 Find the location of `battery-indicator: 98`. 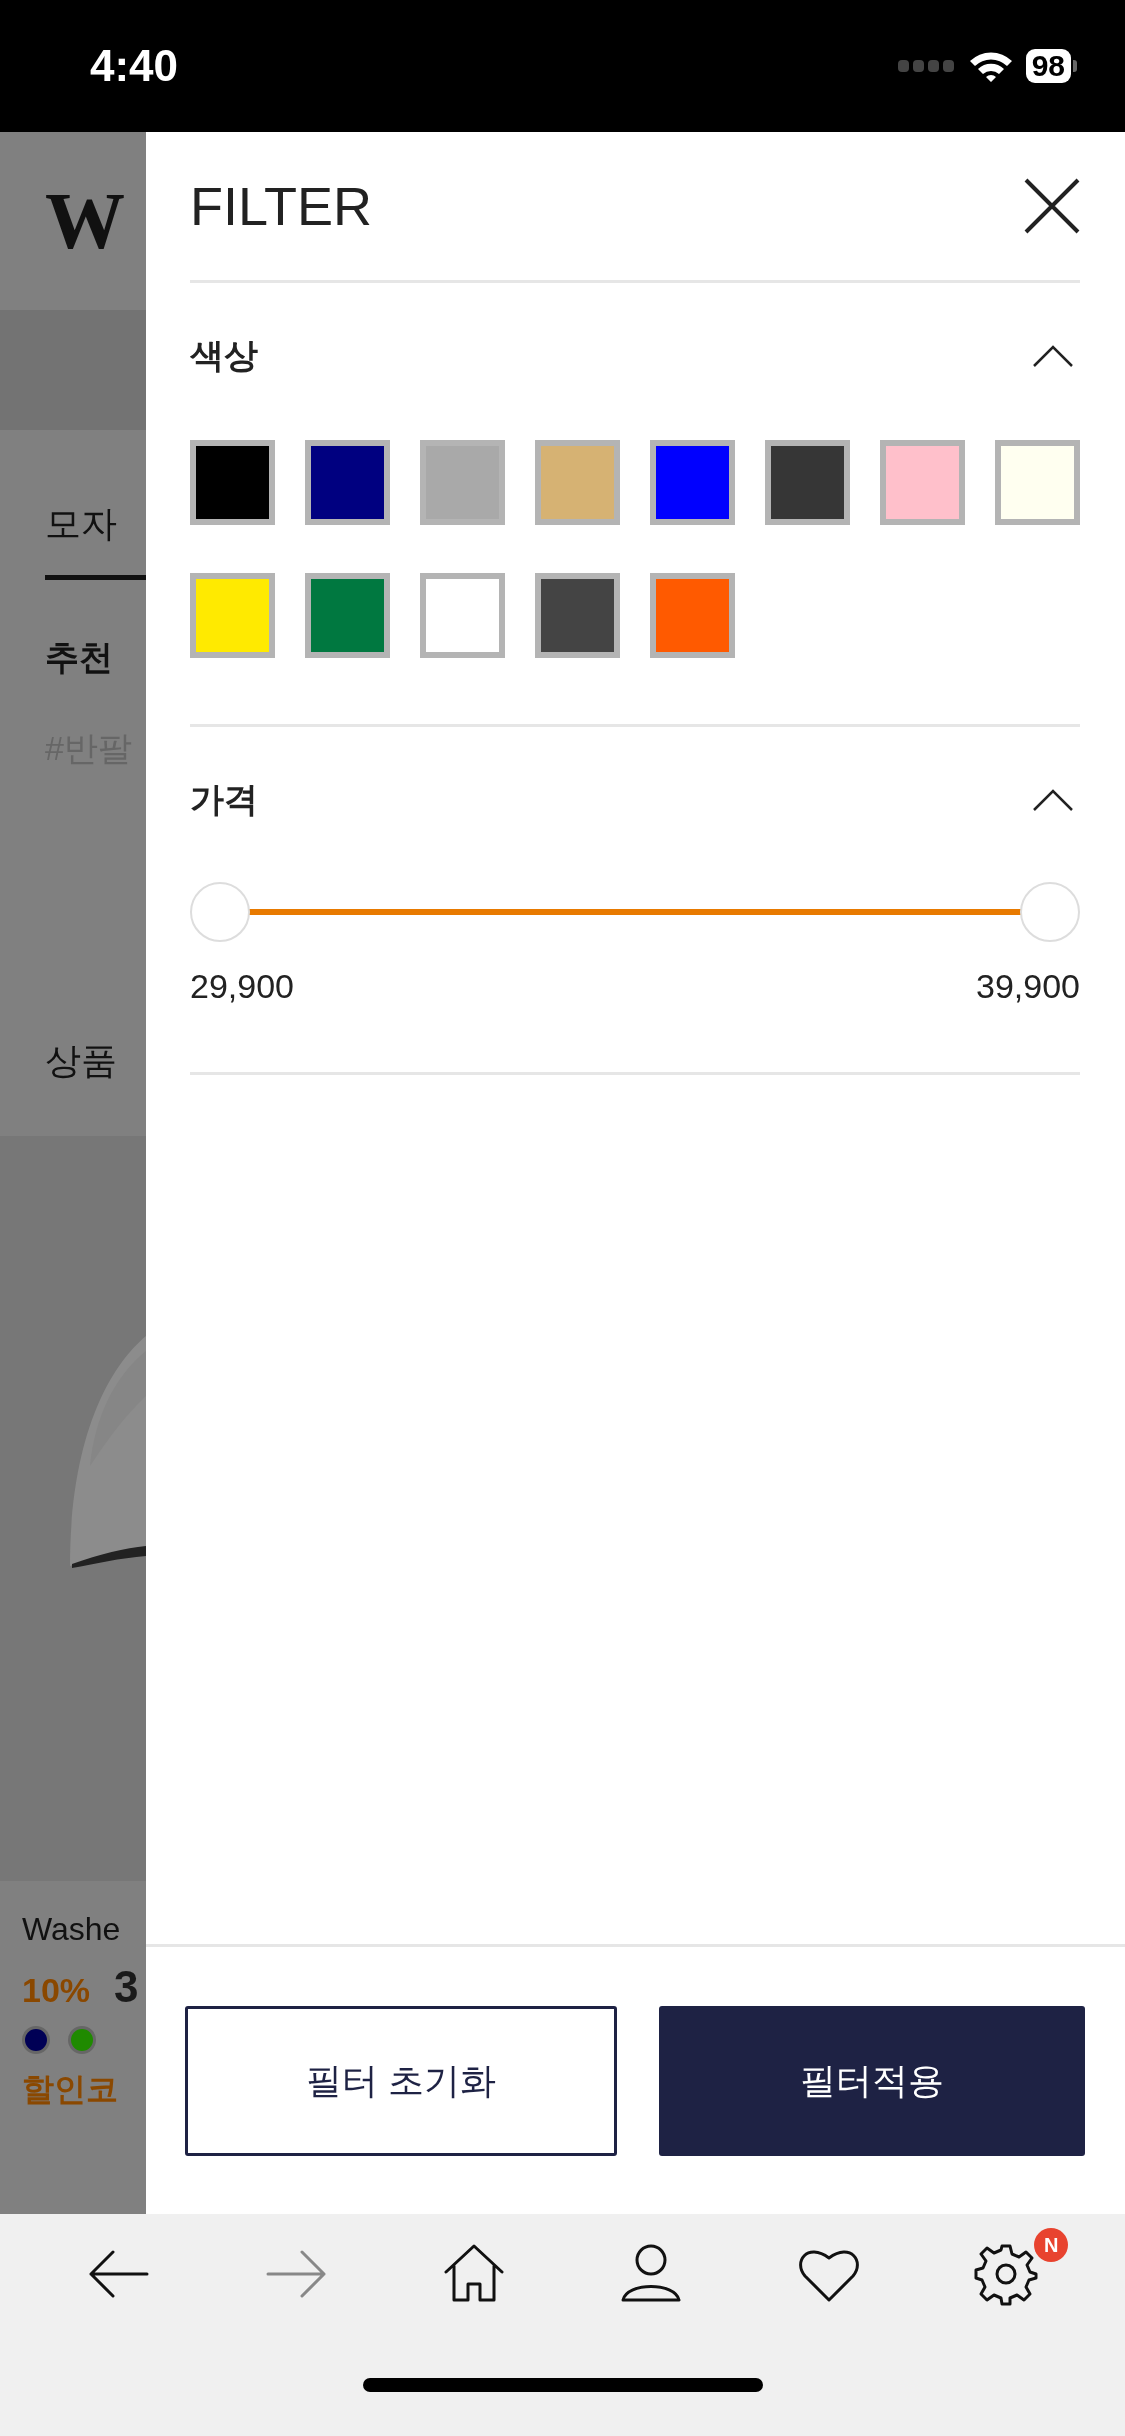

battery-indicator: 98 is located at coordinates (1051, 66).